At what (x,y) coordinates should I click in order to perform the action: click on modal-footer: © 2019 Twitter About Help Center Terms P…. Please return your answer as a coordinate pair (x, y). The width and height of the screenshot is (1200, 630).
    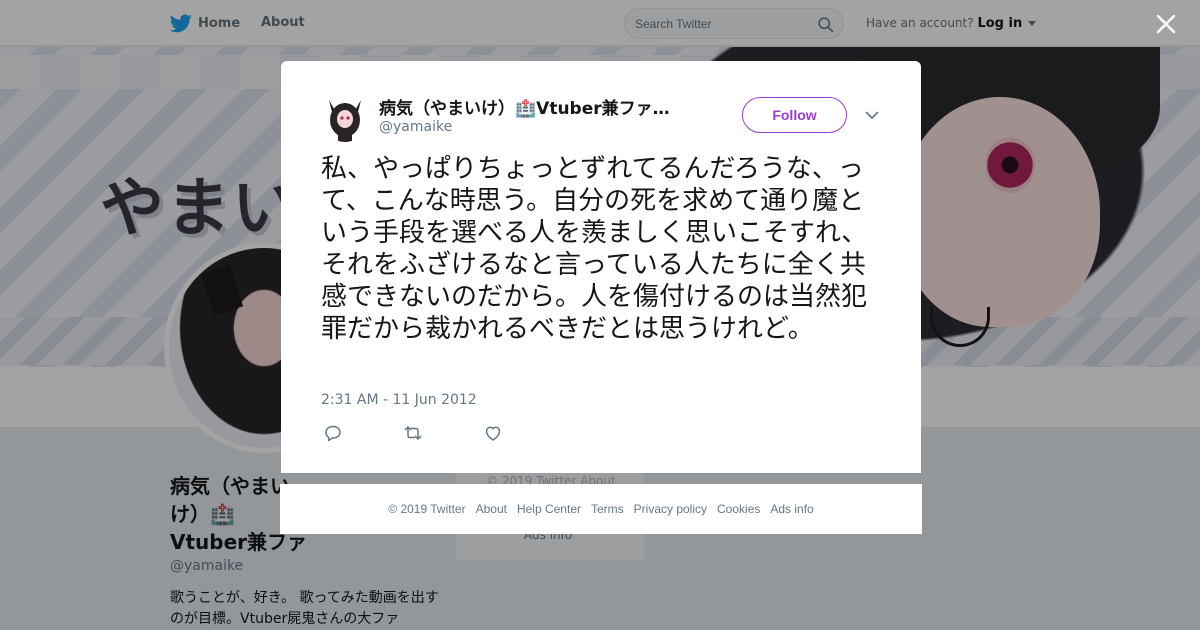
    Looking at the image, I should click on (601, 509).